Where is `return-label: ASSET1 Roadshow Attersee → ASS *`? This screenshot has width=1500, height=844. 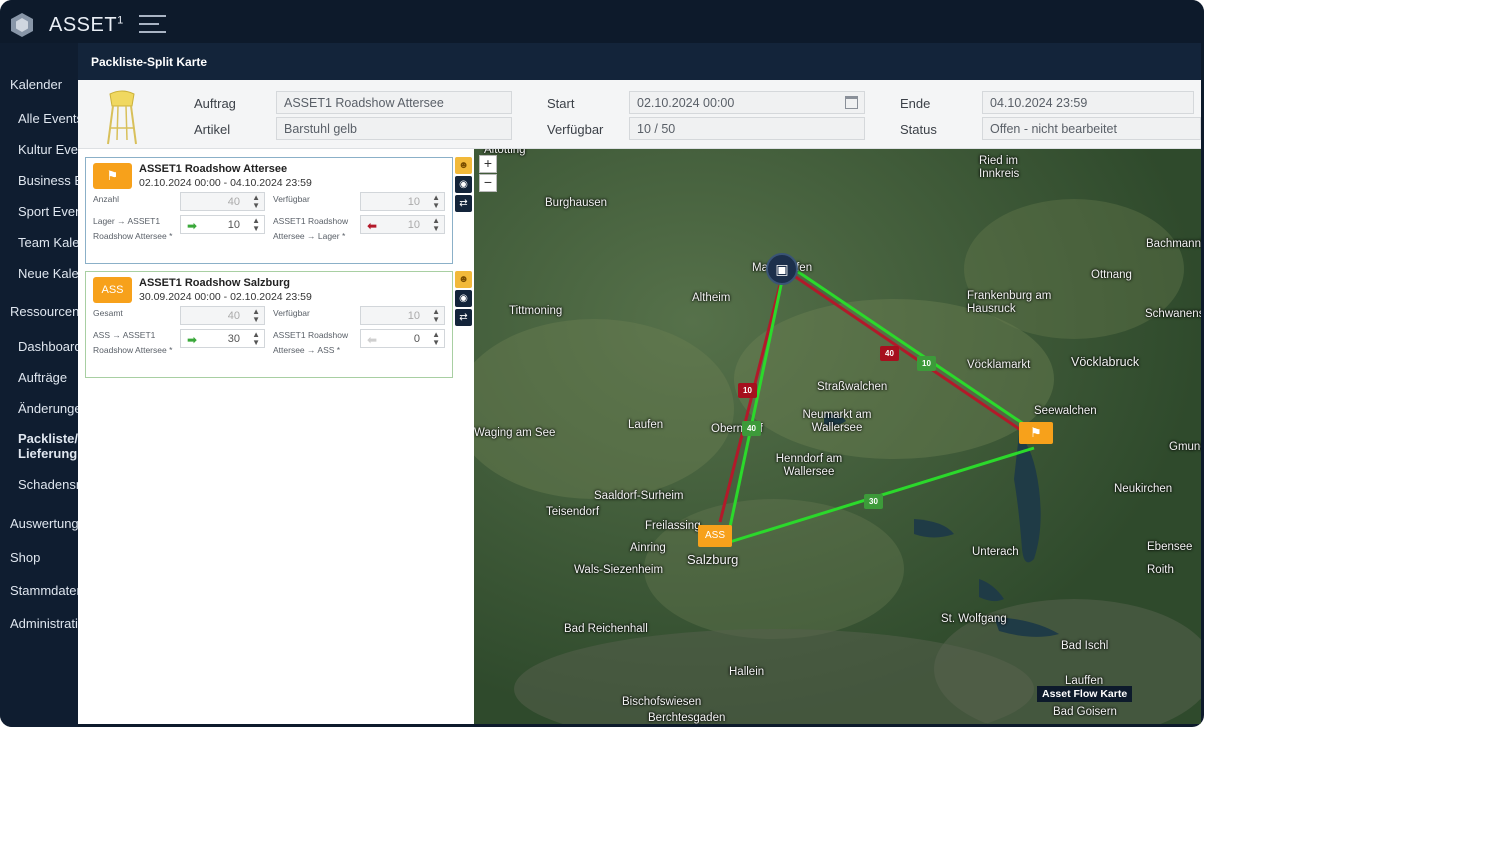
return-label: ASSET1 Roadshow Attersee → ASS * is located at coordinates (311, 342).